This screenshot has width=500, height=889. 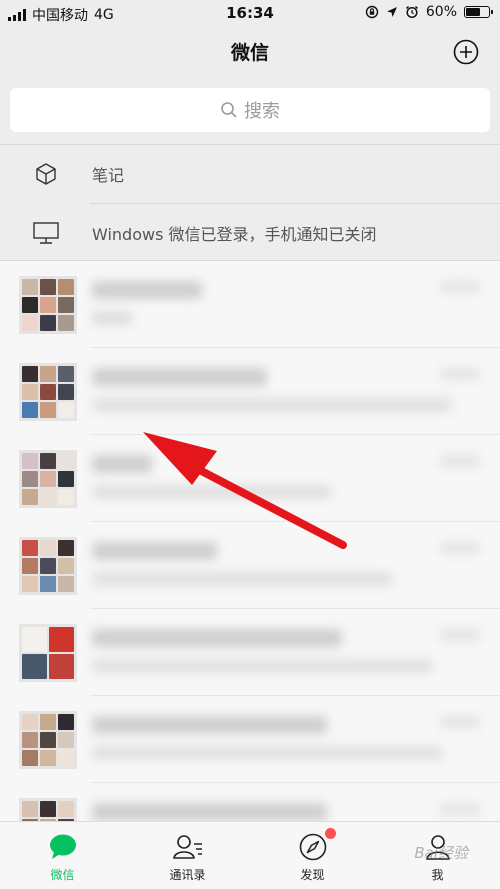 I want to click on windows-login-row: Windows 微信已登录，手机通知已关闭, so click(x=250, y=233).